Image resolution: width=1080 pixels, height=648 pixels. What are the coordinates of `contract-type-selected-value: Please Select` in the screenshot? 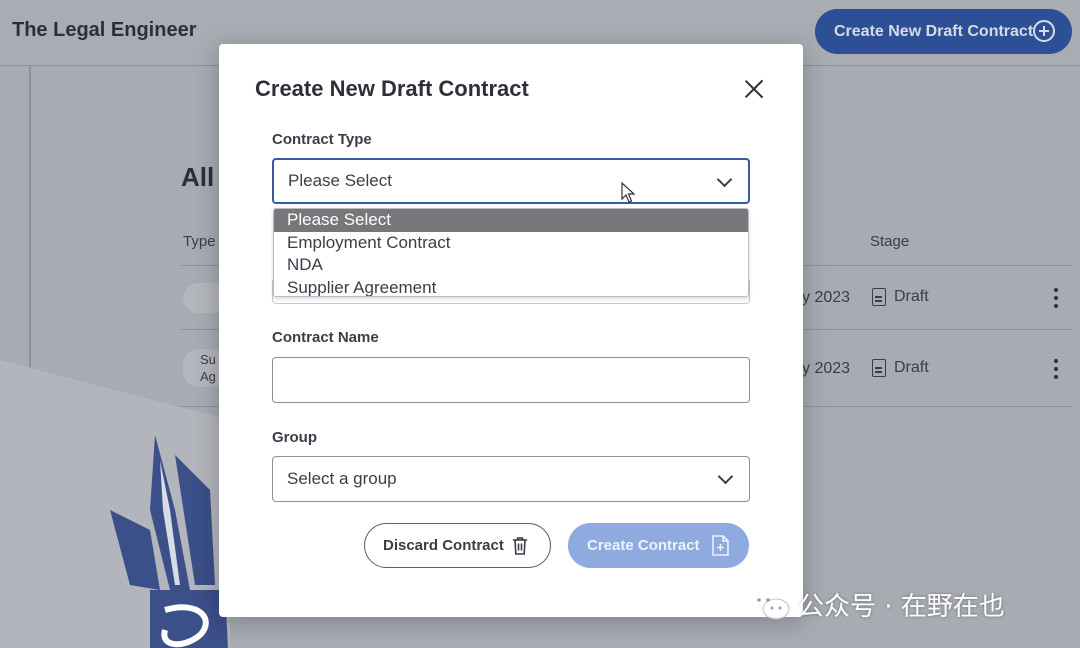 It's located at (340, 180).